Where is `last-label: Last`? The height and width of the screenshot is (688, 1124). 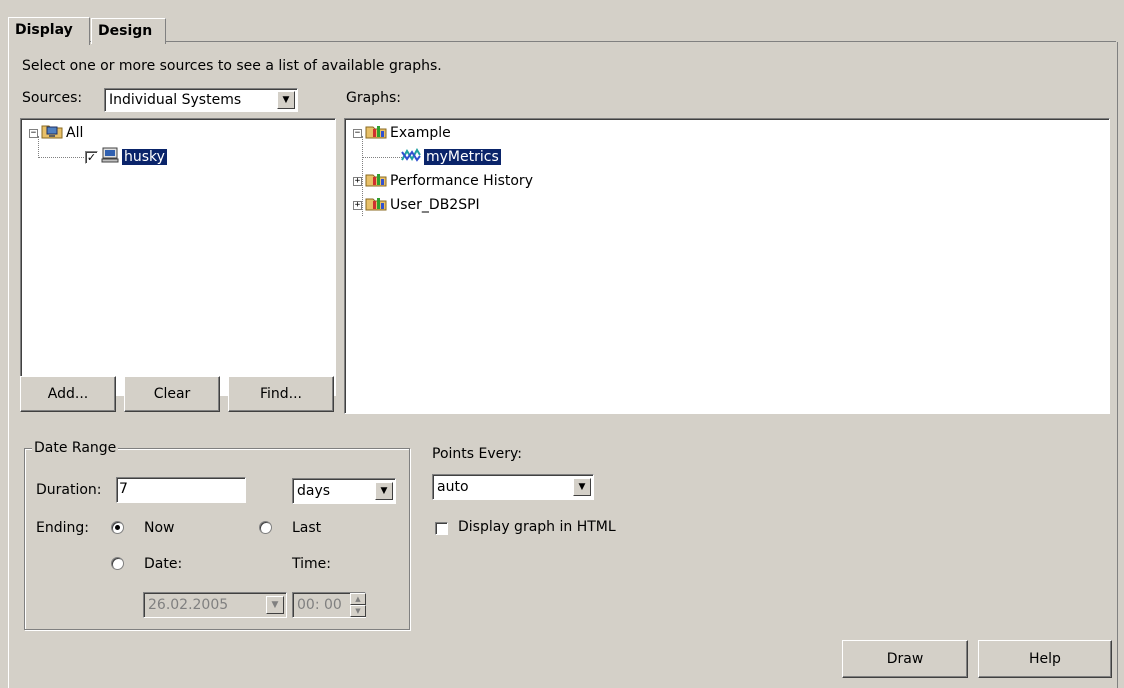
last-label: Last is located at coordinates (307, 528).